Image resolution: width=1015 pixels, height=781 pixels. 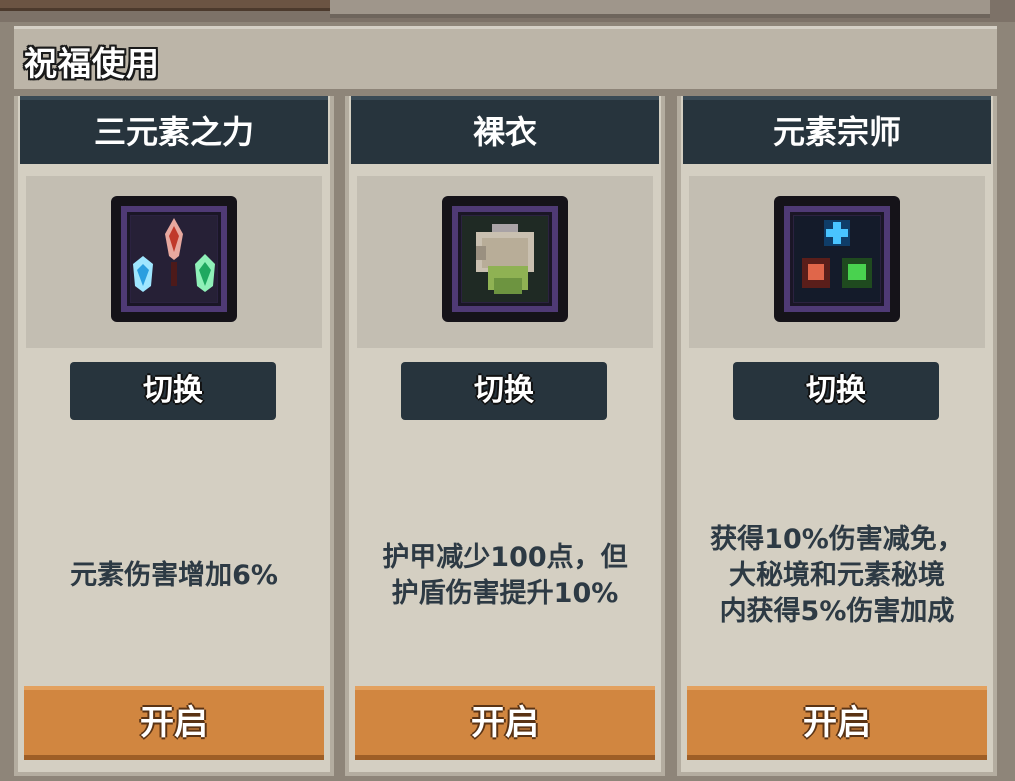 I want to click on element-master-icon, so click(x=837, y=259).